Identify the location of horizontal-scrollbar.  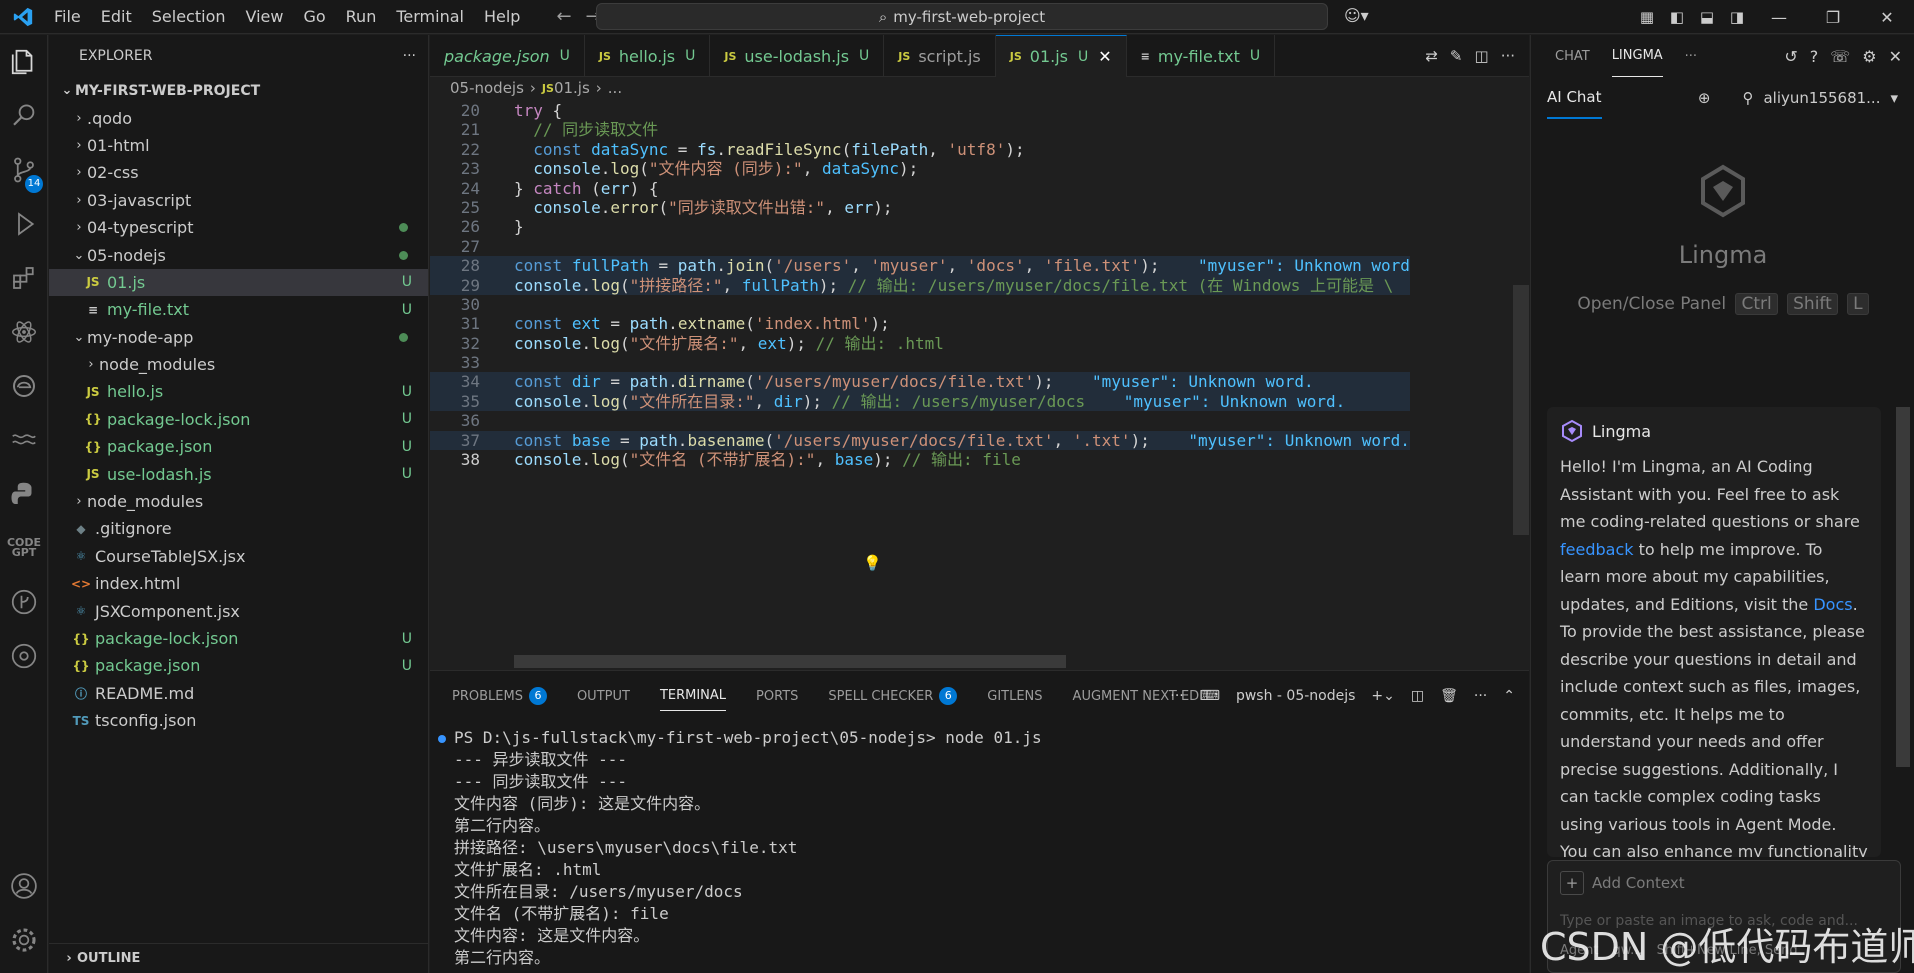
(790, 661).